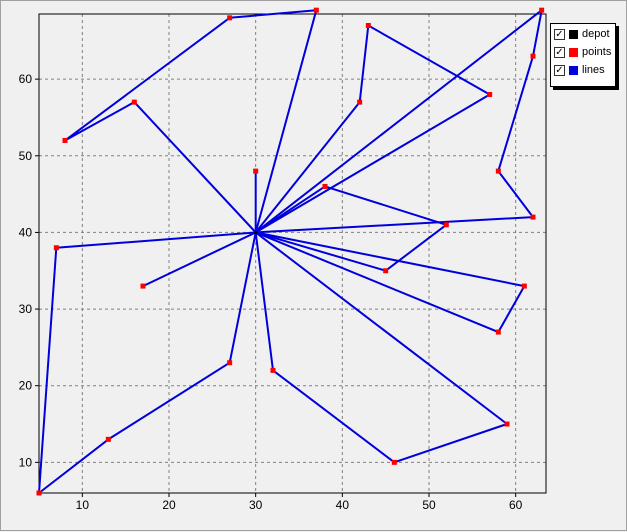 This screenshot has width=627, height=532. What do you see at coordinates (596, 34) in the screenshot?
I see `legend-label-depot: depot` at bounding box center [596, 34].